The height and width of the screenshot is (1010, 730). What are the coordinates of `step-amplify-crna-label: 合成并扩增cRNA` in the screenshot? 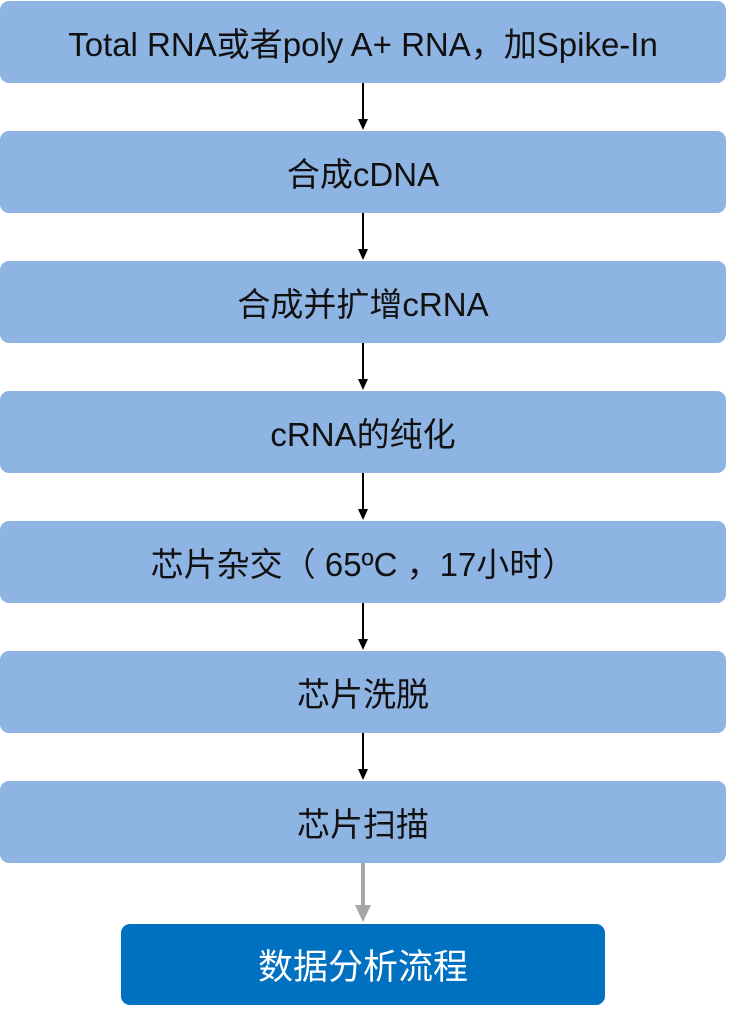 It's located at (363, 304).